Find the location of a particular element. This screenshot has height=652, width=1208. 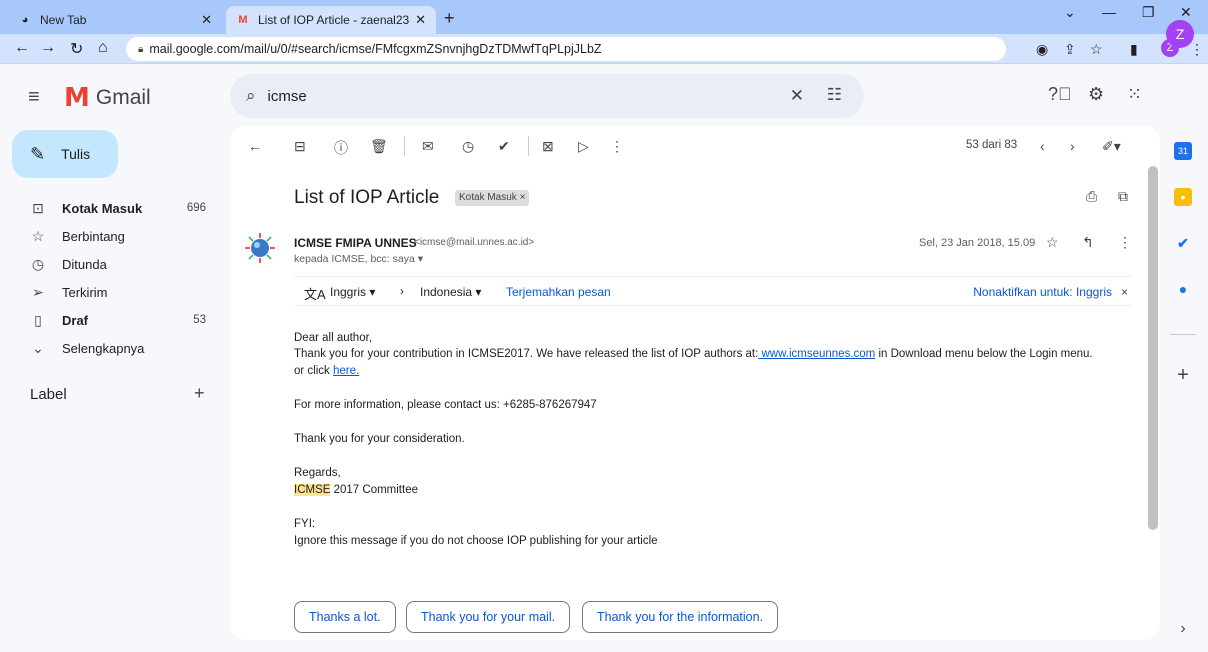

search-input is located at coordinates (517, 96).